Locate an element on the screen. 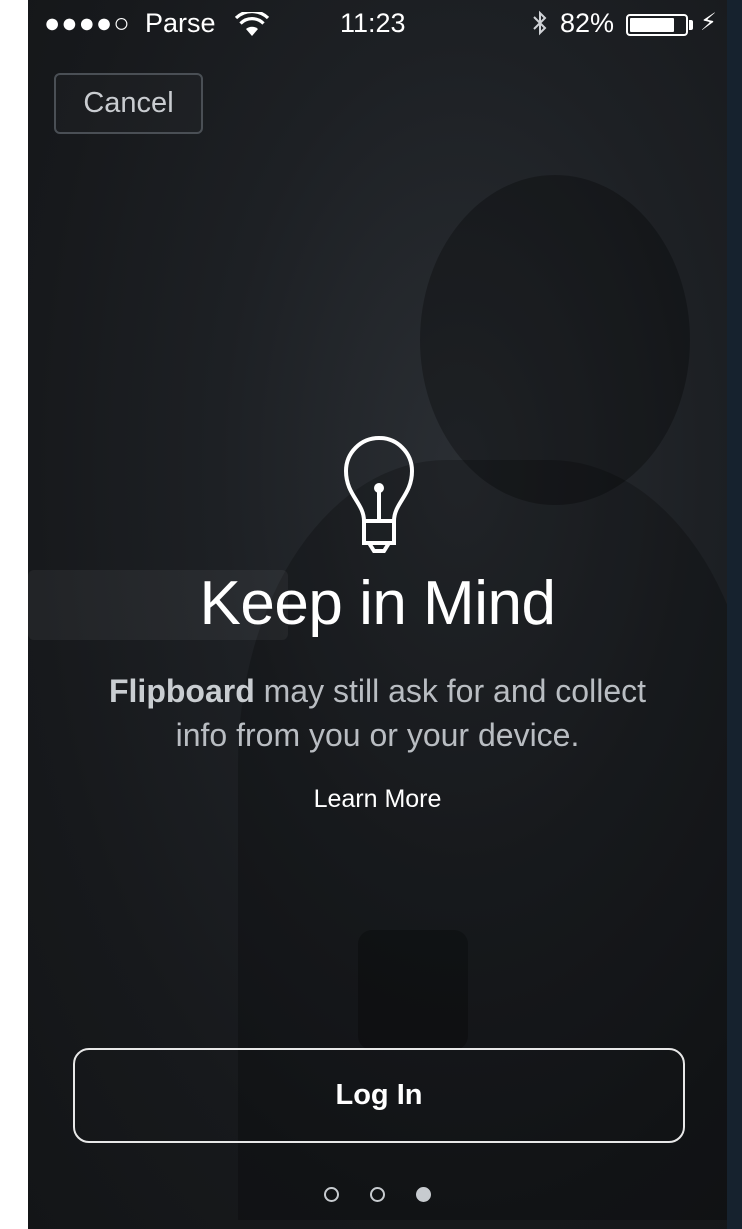 The image size is (742, 1229). lightbulb-icon is located at coordinates (379, 494).